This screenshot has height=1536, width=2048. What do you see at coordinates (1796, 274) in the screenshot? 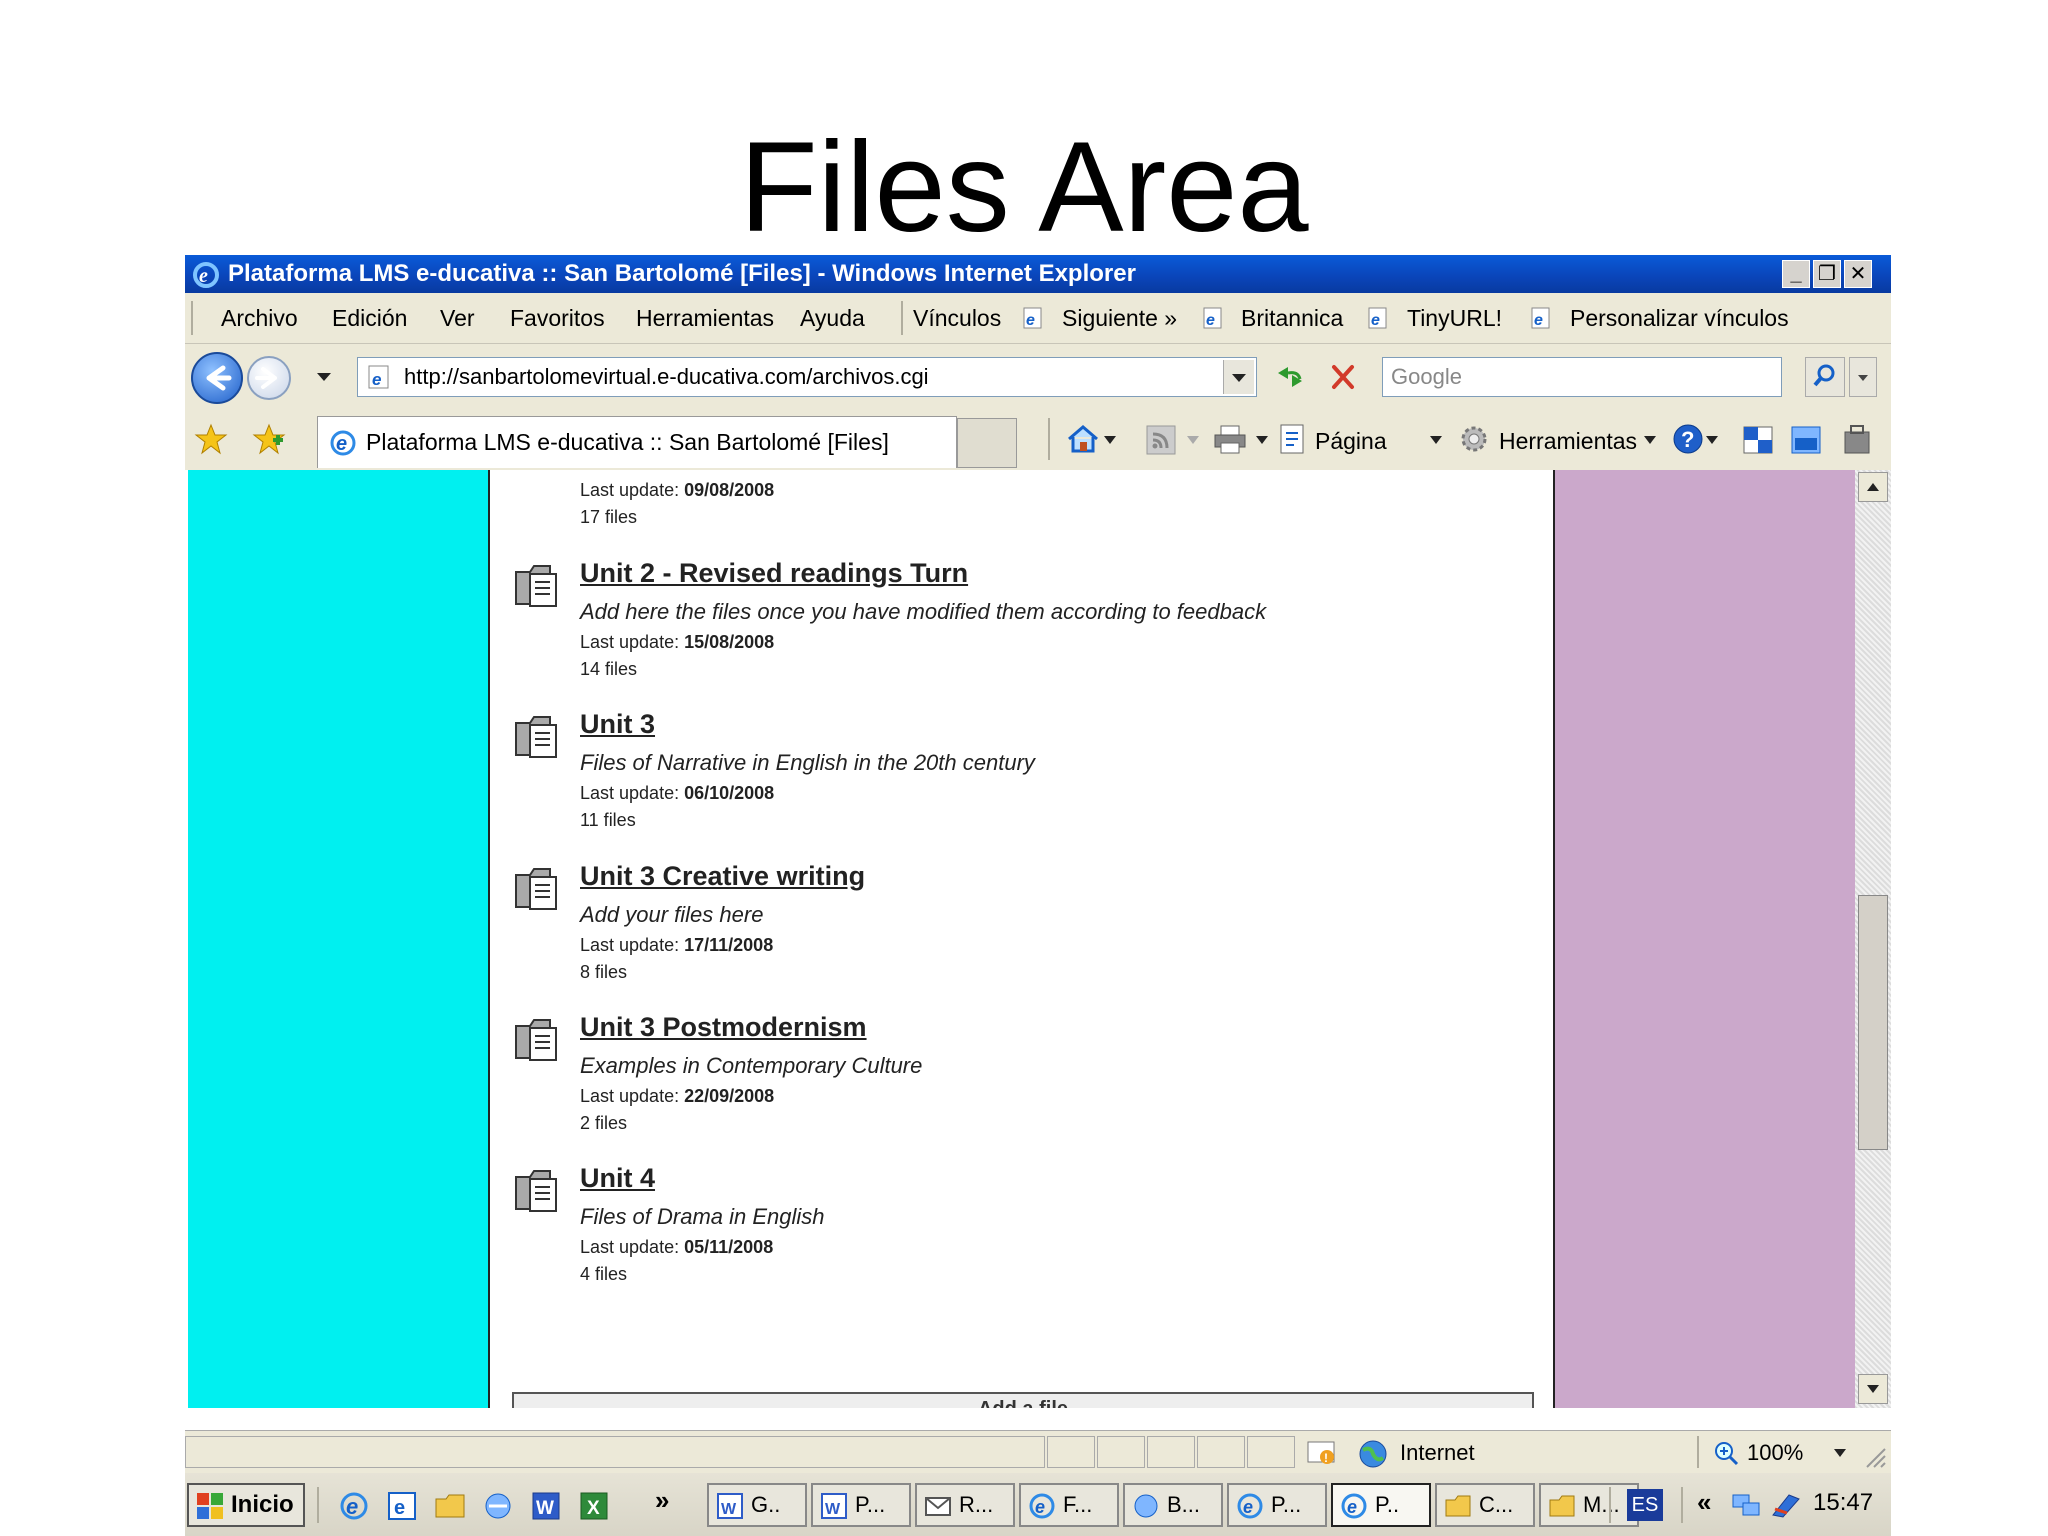
I see `minimize-button: _` at bounding box center [1796, 274].